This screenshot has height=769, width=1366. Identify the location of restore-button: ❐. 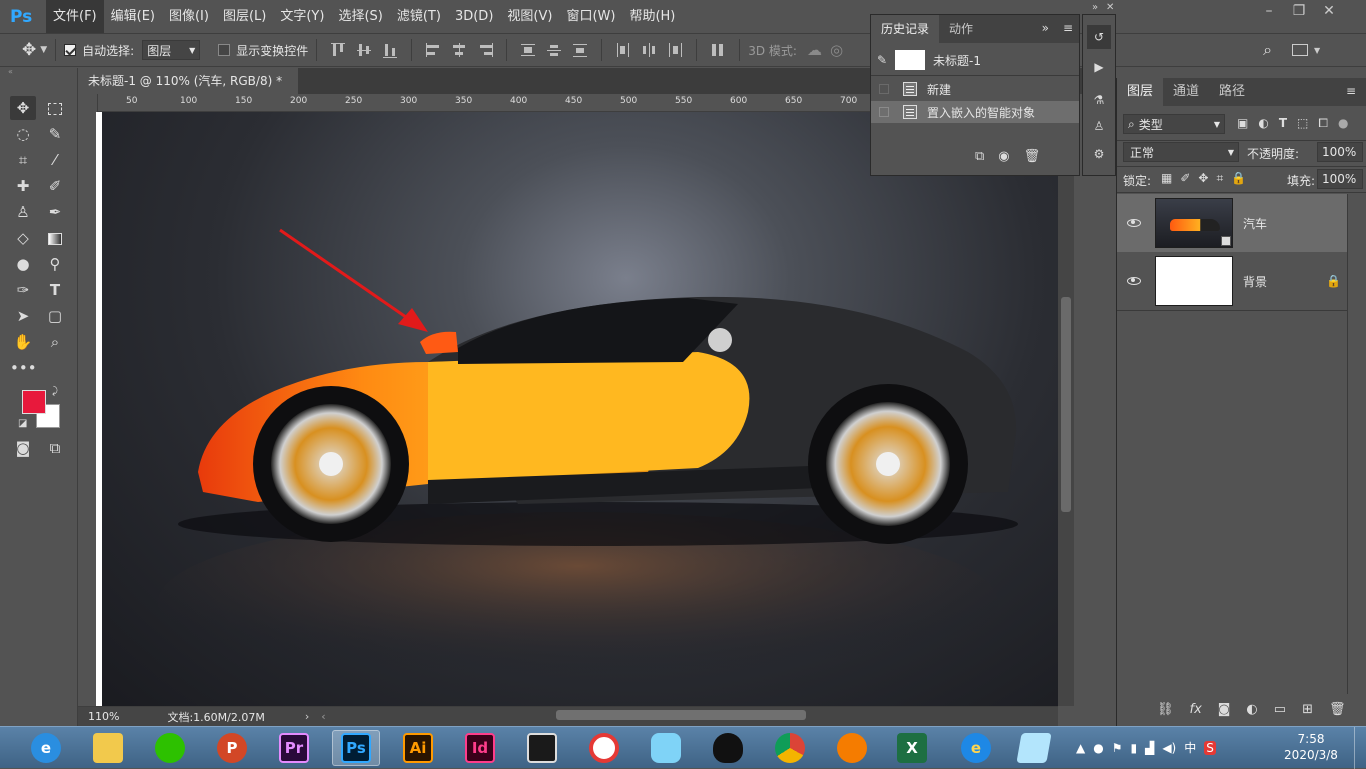
(1299, 11).